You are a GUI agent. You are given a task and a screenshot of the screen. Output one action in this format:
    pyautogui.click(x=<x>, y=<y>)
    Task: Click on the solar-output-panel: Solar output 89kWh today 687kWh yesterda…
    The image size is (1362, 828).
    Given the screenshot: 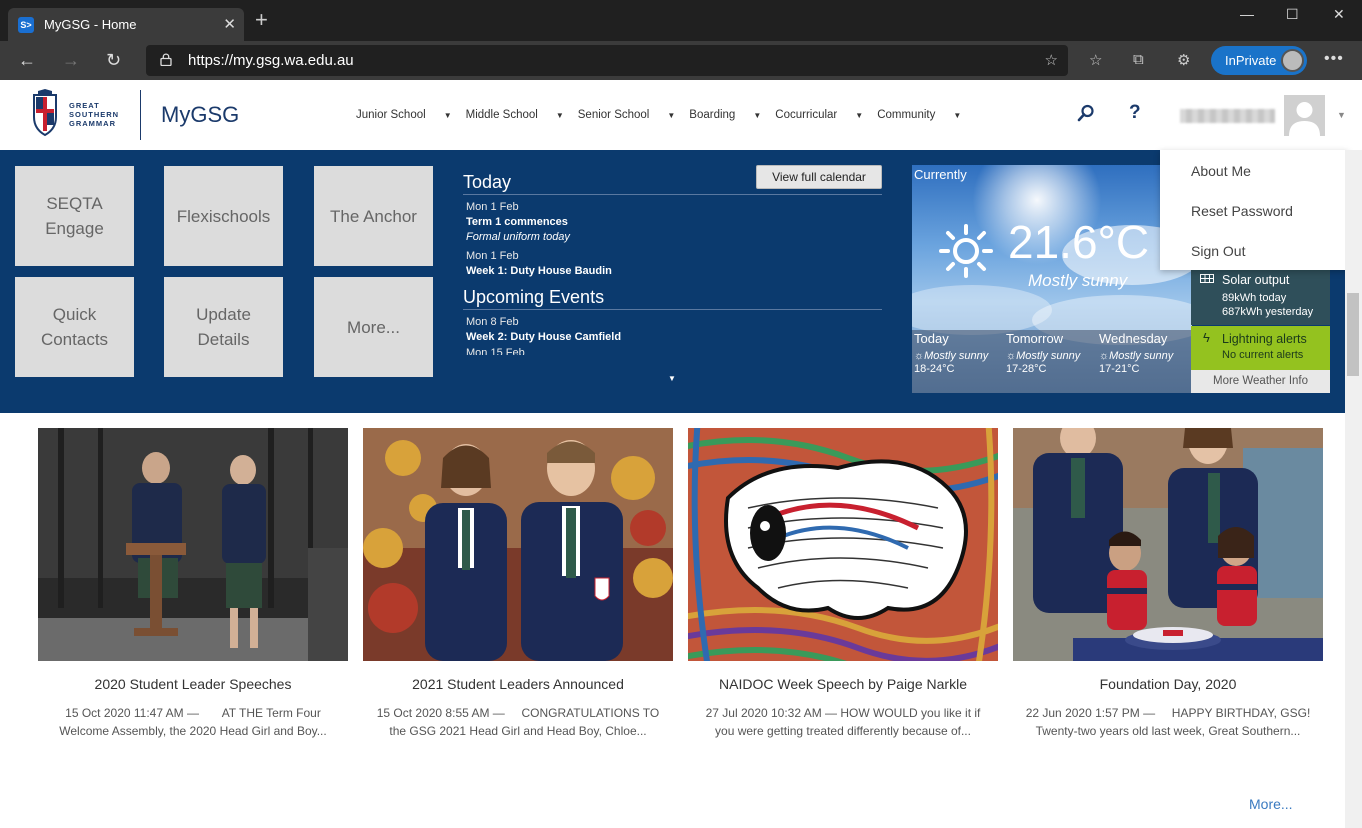 What is the action you would take?
    pyautogui.click(x=1260, y=296)
    